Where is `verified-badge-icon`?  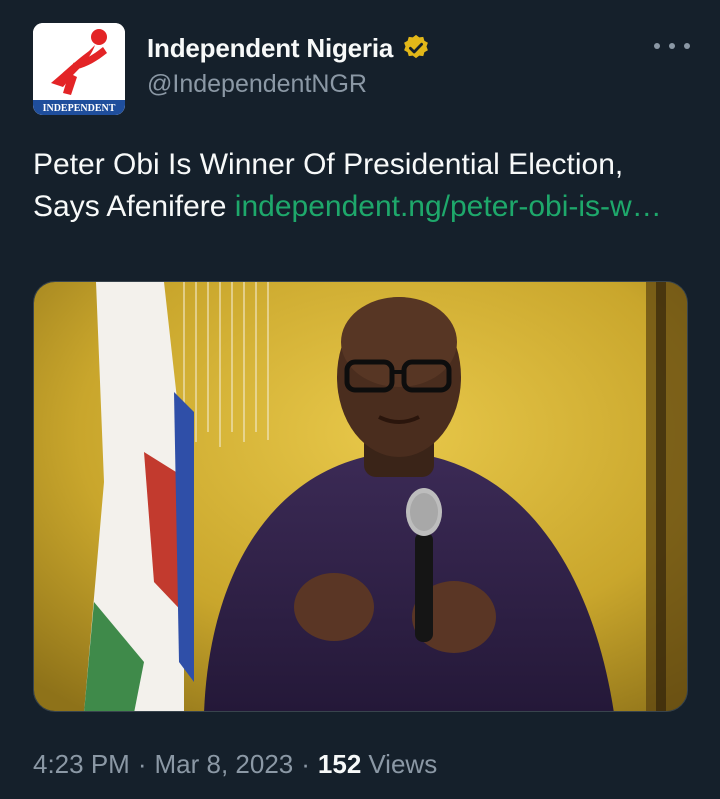
verified-badge-icon is located at coordinates (416, 46).